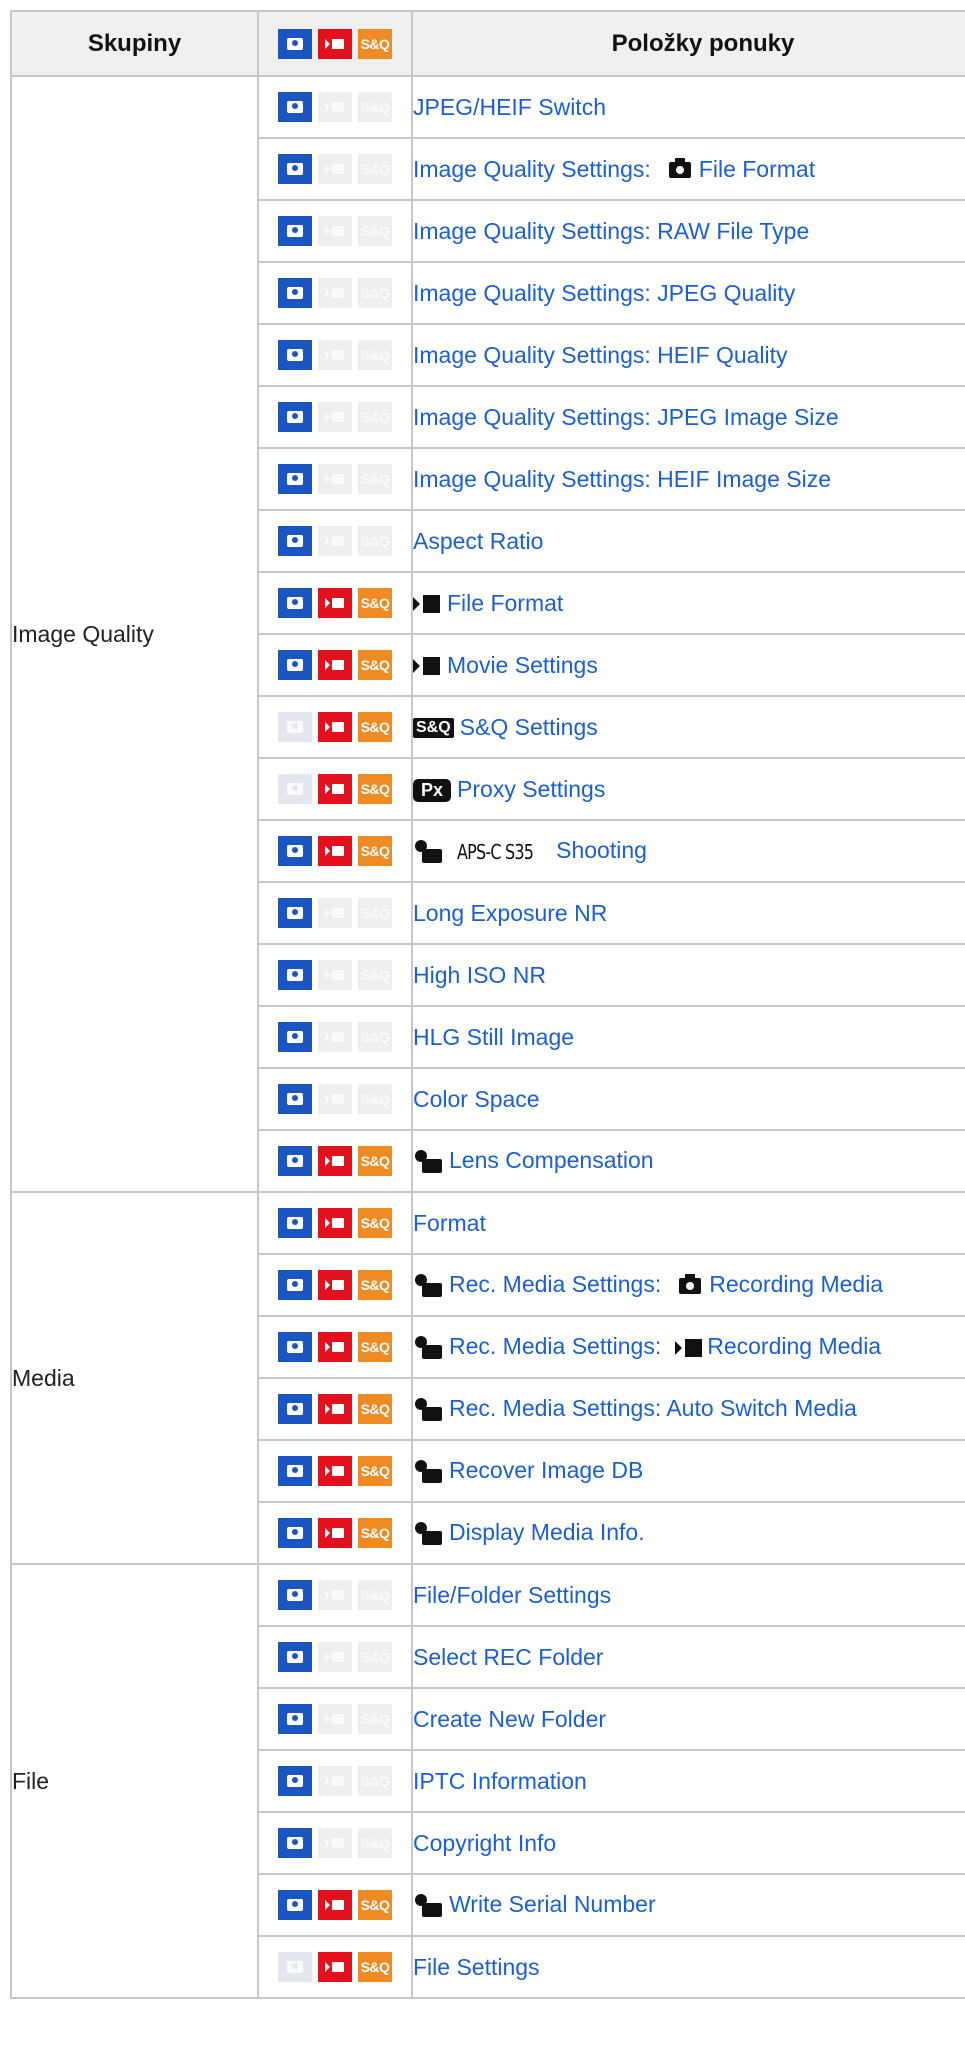 This screenshot has height=2047, width=965. I want to click on menu-item-label: Image Quality Settings: JPEG Quality, so click(604, 293).